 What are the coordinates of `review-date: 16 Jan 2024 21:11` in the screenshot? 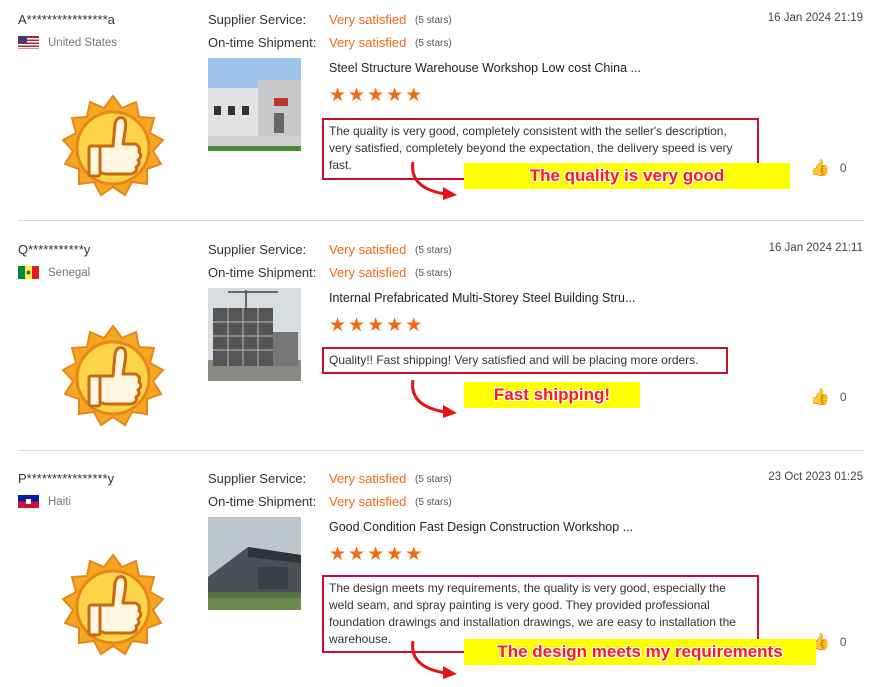 It's located at (815, 248).